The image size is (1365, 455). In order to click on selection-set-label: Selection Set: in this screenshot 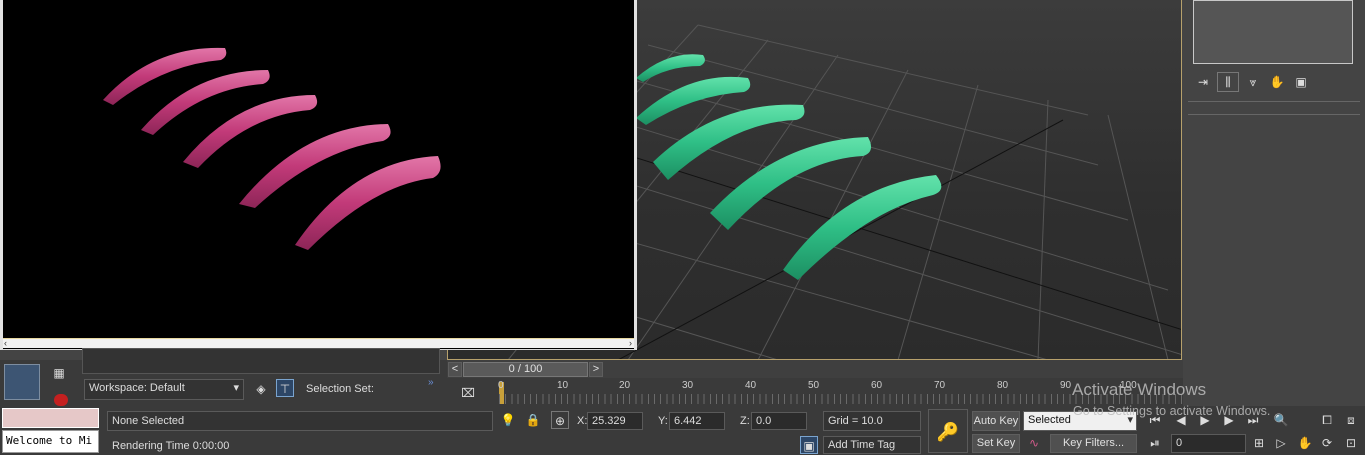, I will do `click(340, 389)`.